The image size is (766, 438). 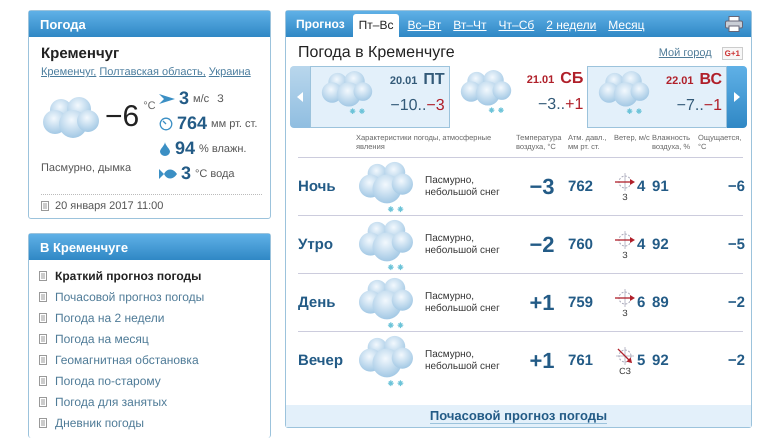 I want to click on page-title: Погода в Кременчуге, so click(x=377, y=53).